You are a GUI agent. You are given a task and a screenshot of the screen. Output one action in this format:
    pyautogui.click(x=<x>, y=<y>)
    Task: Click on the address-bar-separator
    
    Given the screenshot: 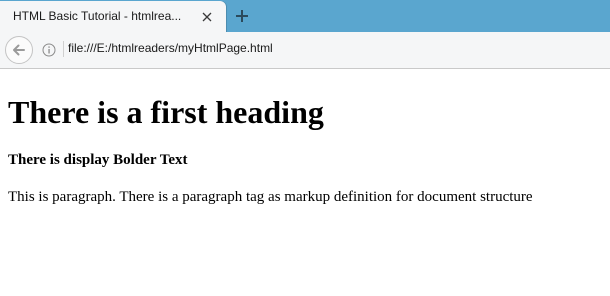 What is the action you would take?
    pyautogui.click(x=63, y=49)
    